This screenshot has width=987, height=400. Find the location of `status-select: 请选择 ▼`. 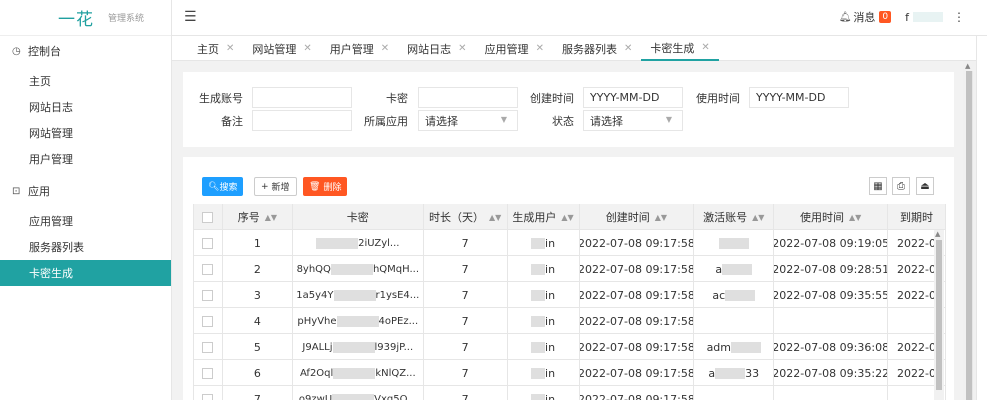

status-select: 请选择 ▼ is located at coordinates (633, 120).